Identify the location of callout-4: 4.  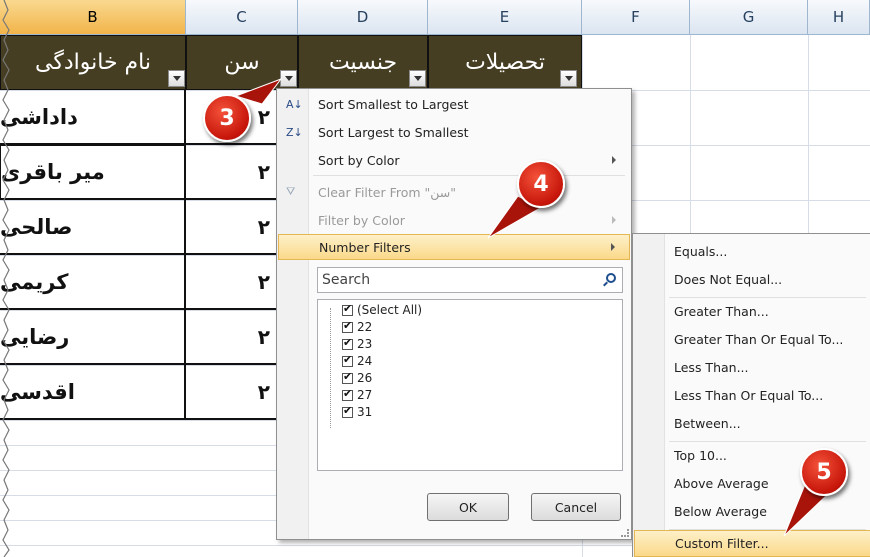
(541, 184).